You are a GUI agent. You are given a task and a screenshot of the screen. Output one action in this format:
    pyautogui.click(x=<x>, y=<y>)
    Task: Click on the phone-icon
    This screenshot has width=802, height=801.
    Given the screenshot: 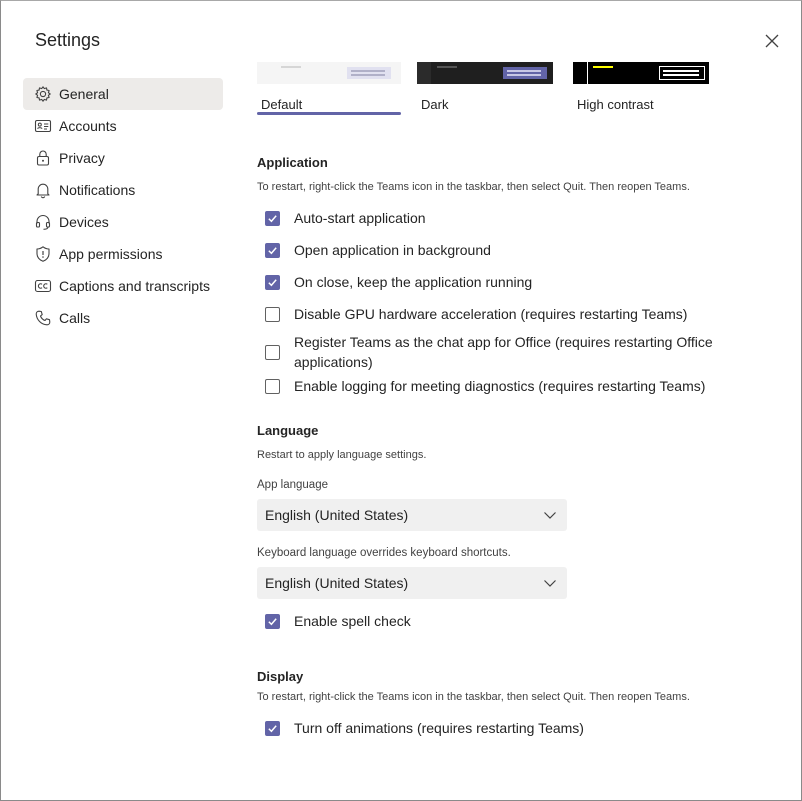 What is the action you would take?
    pyautogui.click(x=43, y=318)
    